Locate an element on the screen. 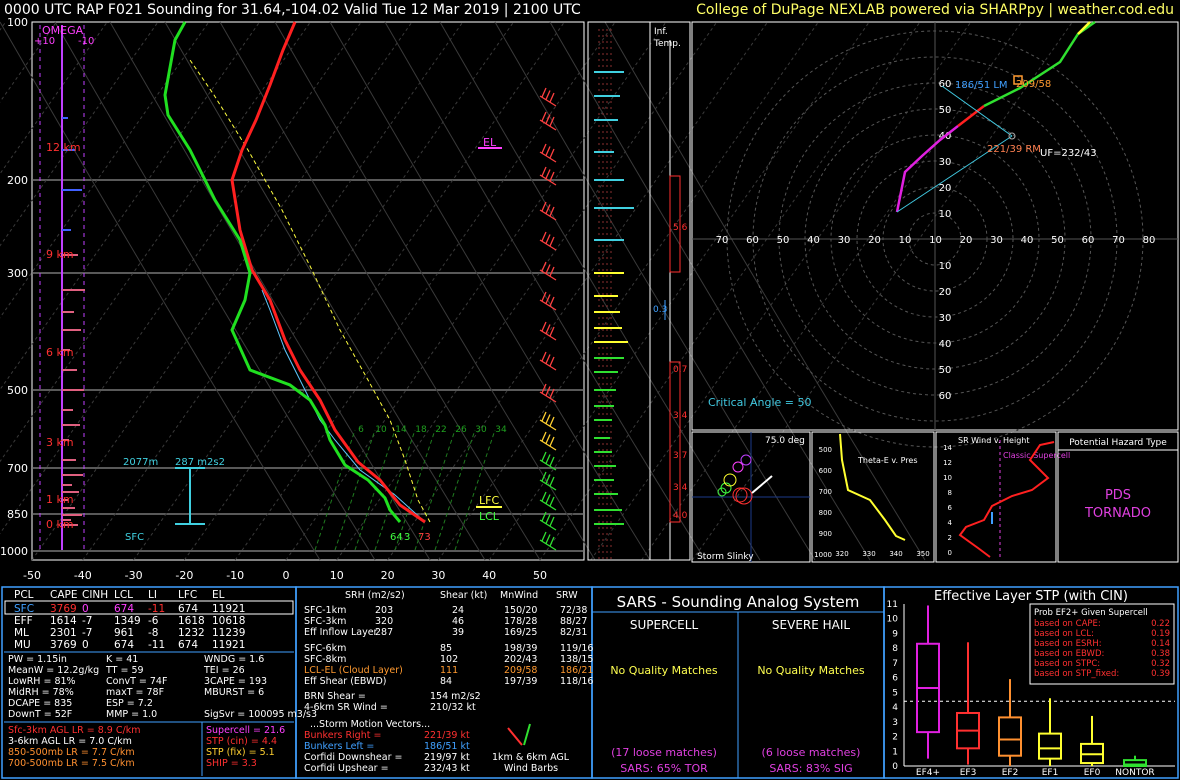  slinky-title: Storm Slinky is located at coordinates (725, 557).